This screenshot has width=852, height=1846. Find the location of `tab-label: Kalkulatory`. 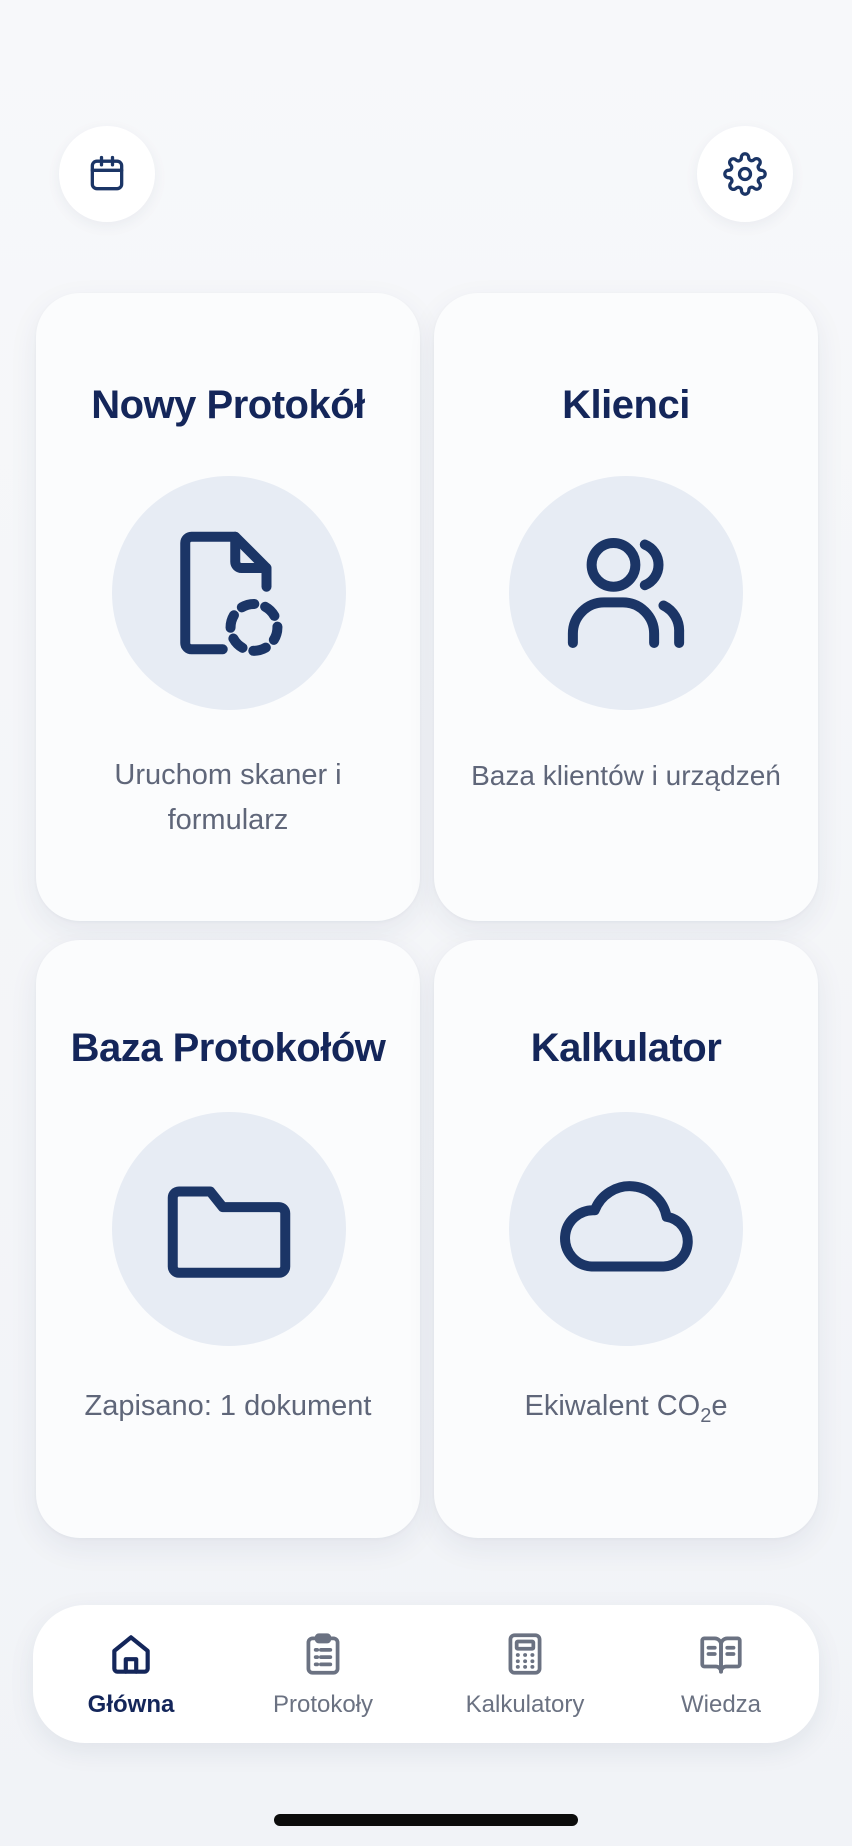

tab-label: Kalkulatory is located at coordinates (525, 1704).